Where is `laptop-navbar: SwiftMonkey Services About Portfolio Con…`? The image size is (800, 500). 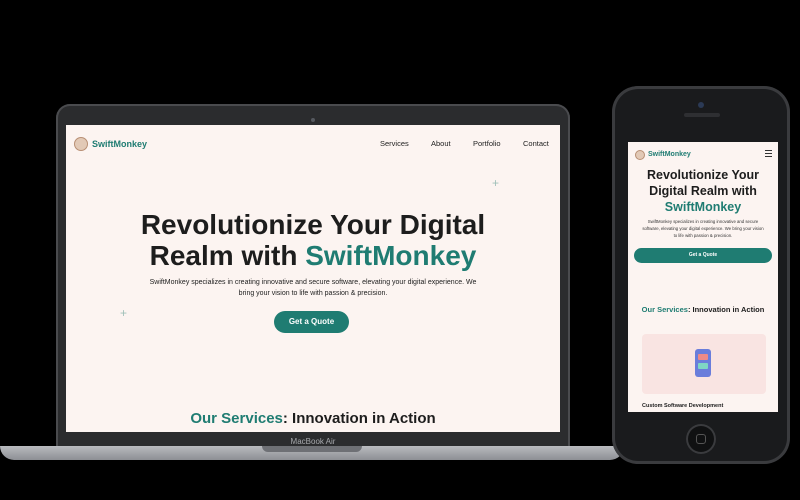 laptop-navbar: SwiftMonkey Services About Portfolio Con… is located at coordinates (313, 144).